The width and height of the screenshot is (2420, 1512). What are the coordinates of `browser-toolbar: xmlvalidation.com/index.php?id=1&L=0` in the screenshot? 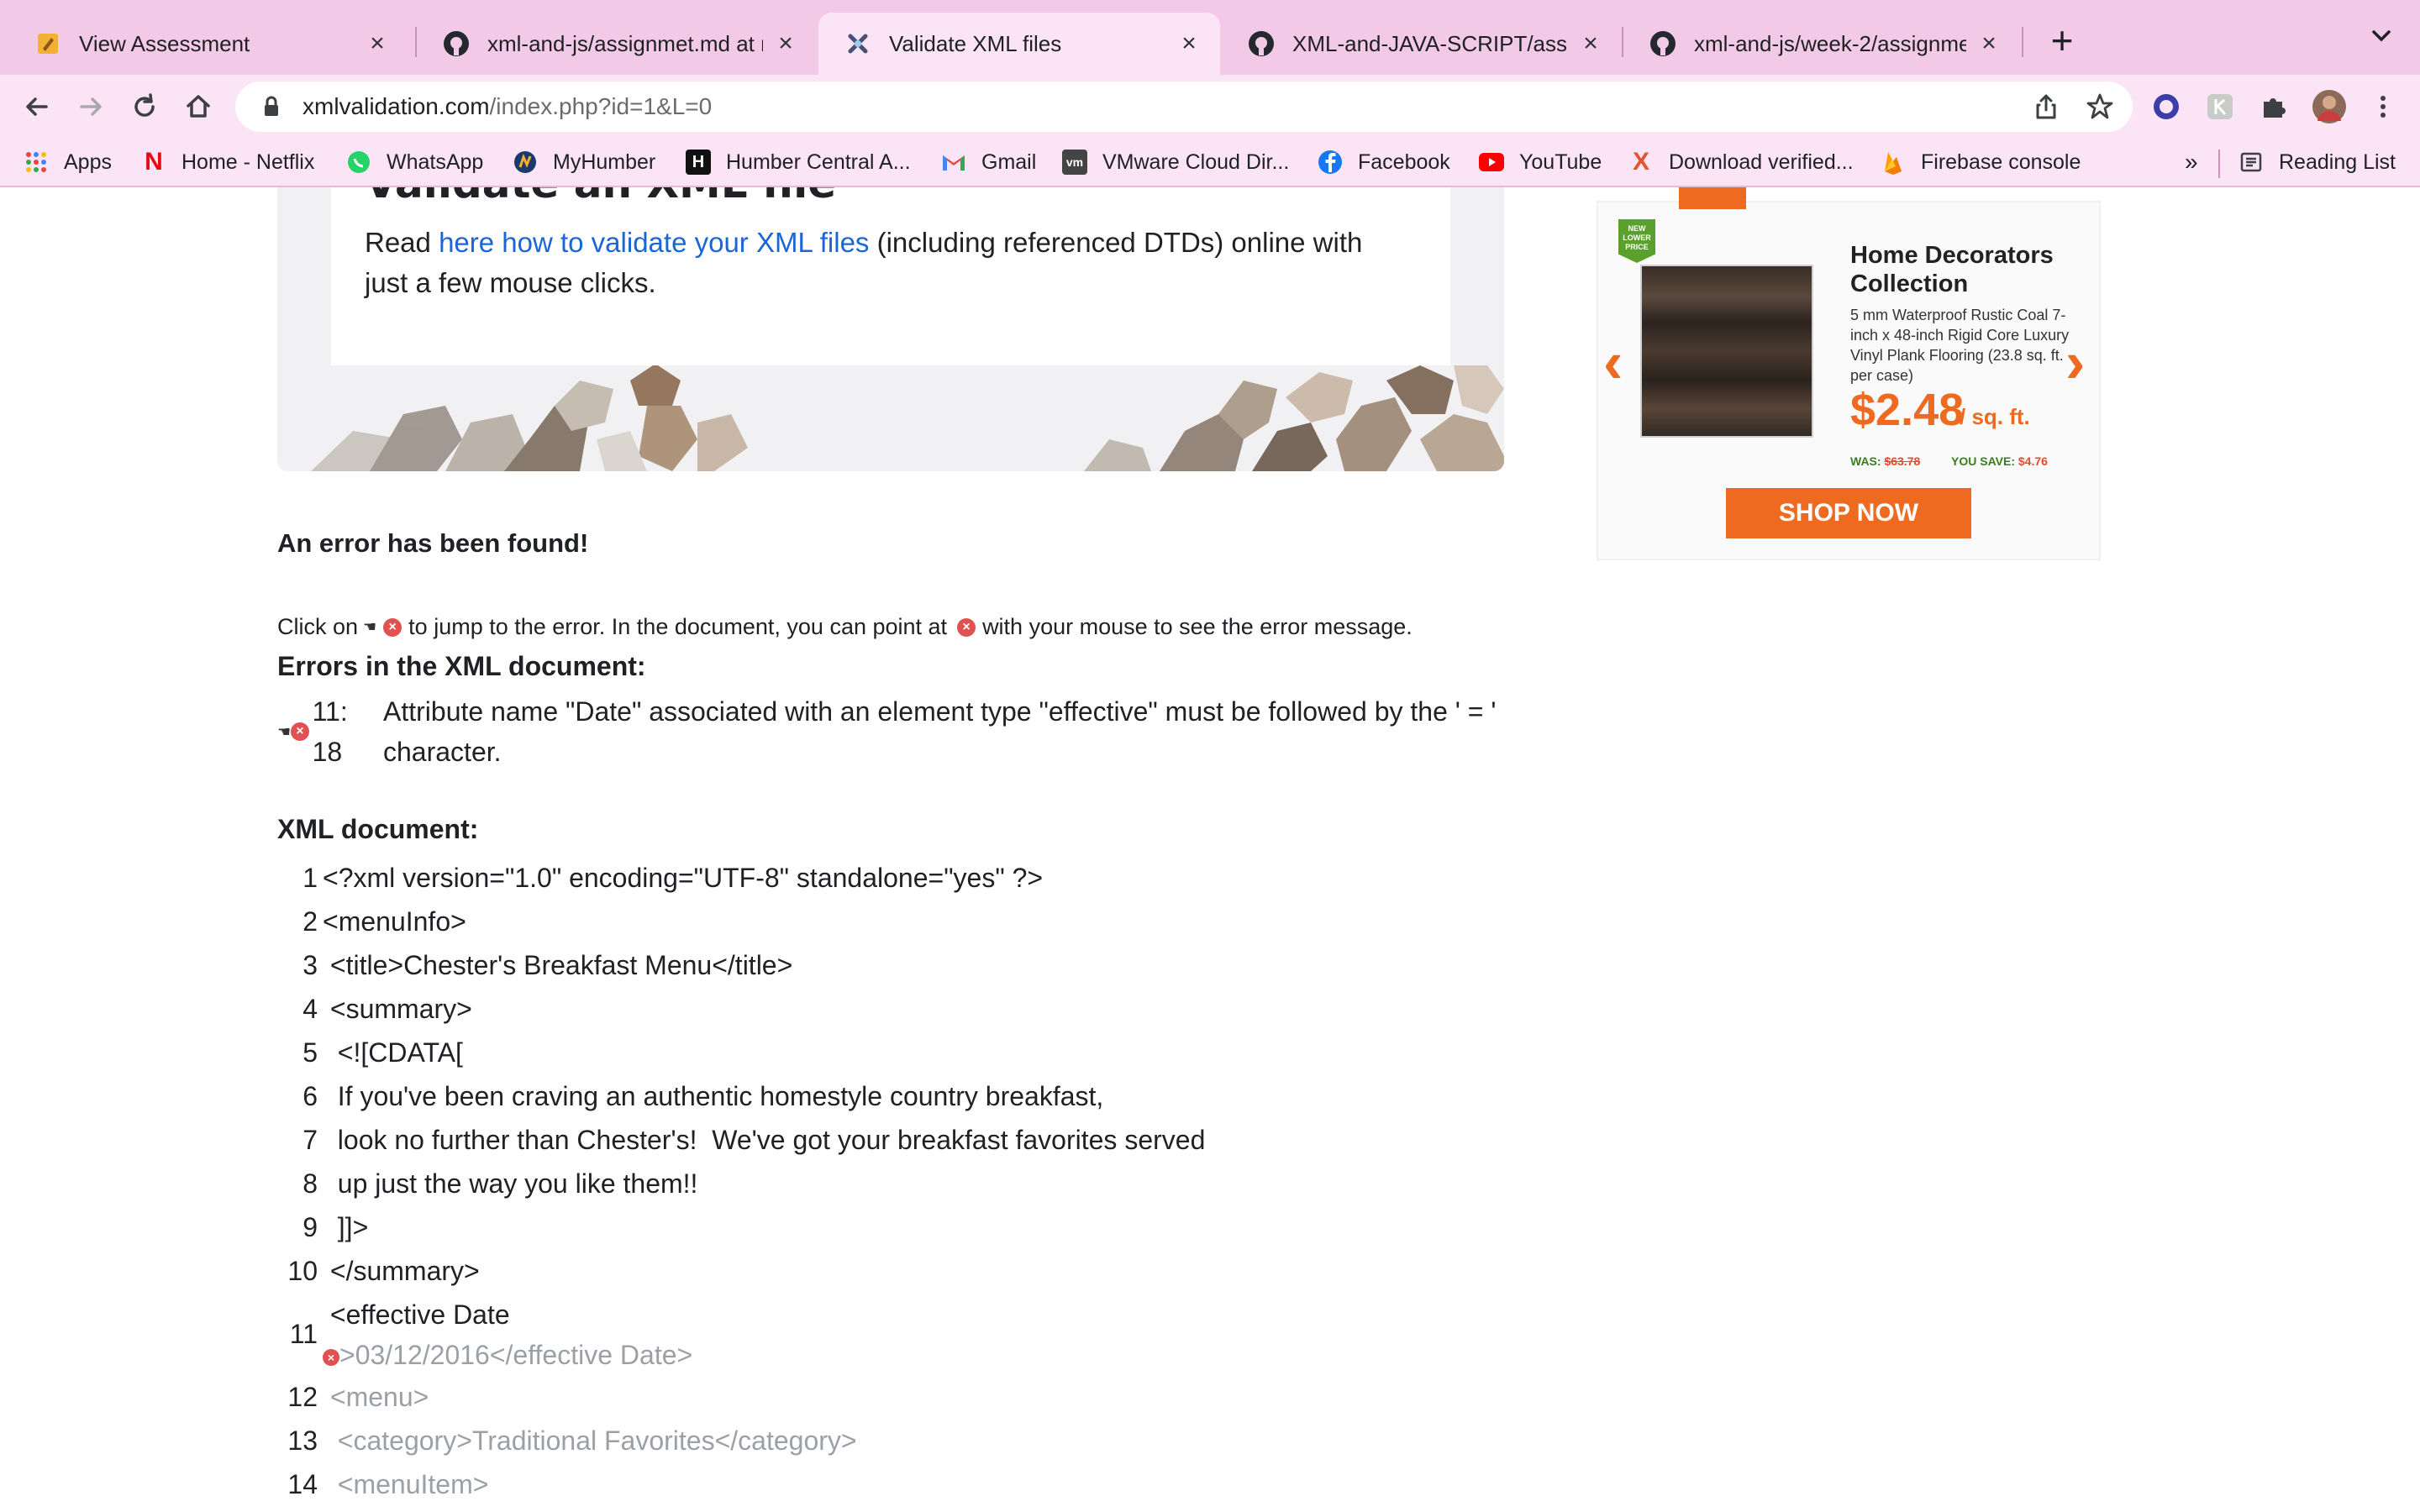 It's located at (1210, 107).